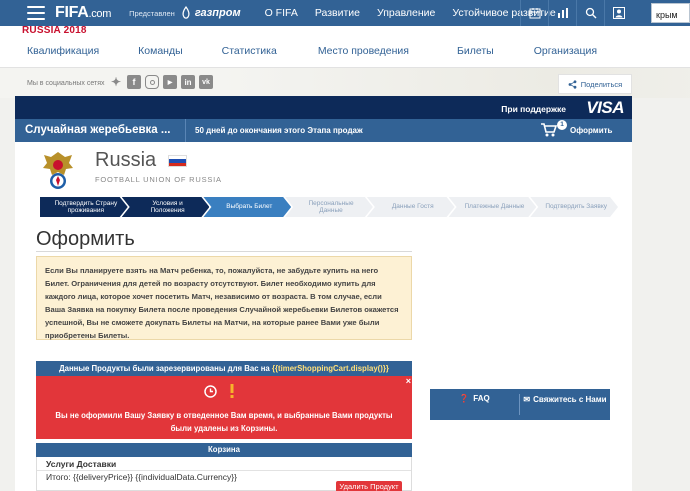 This screenshot has height=491, width=690. I want to click on search-icon, so click(590, 13).